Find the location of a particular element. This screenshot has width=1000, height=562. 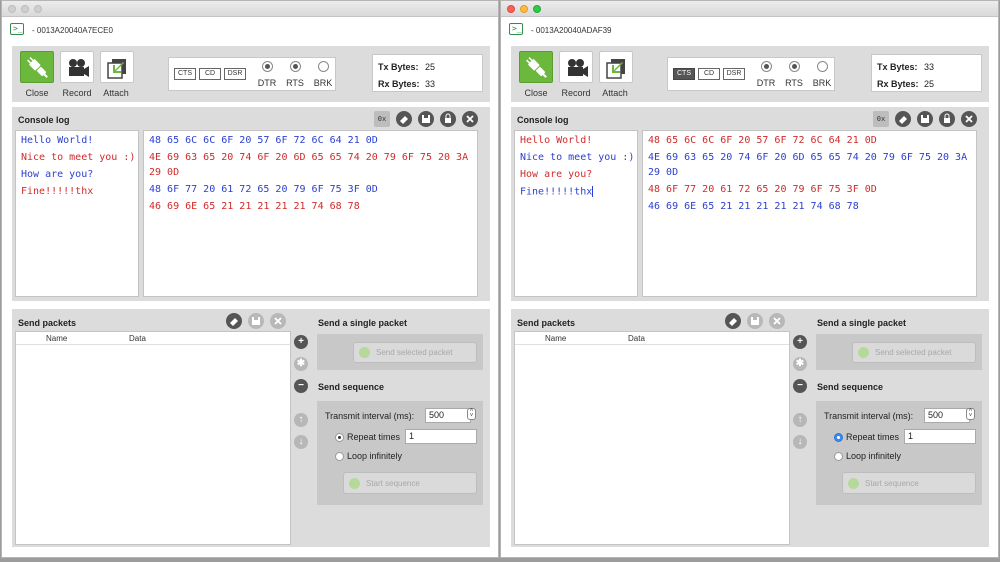

brk-label: BRK is located at coordinates (822, 83).